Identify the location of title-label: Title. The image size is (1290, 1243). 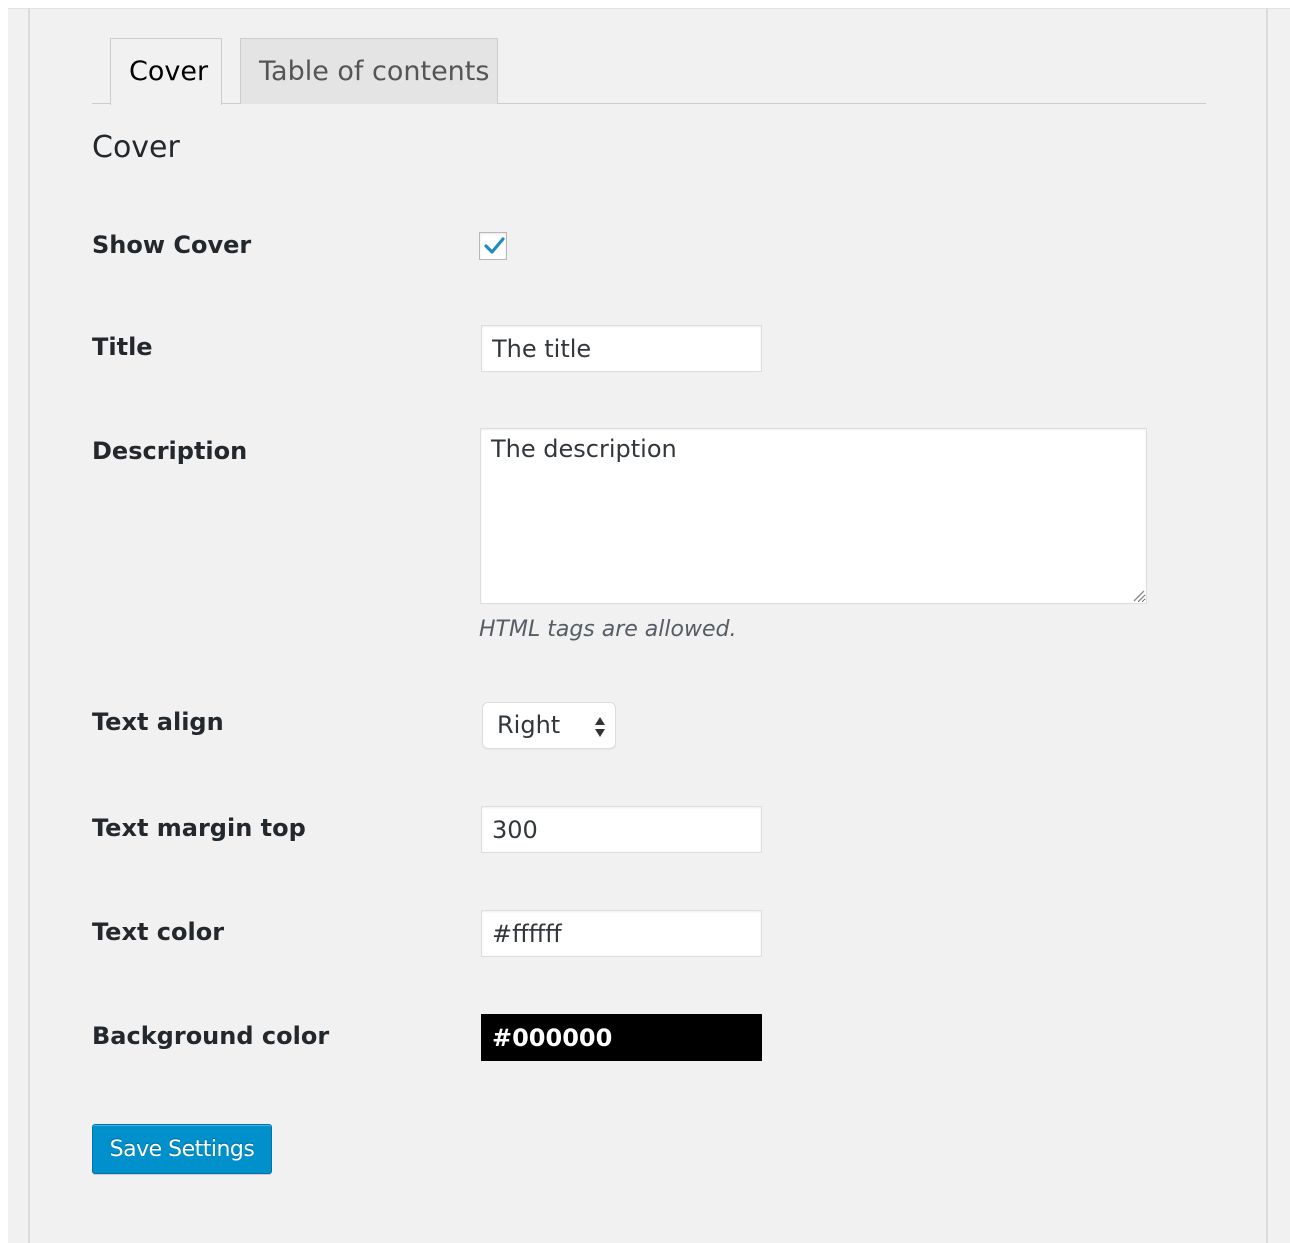
(122, 347).